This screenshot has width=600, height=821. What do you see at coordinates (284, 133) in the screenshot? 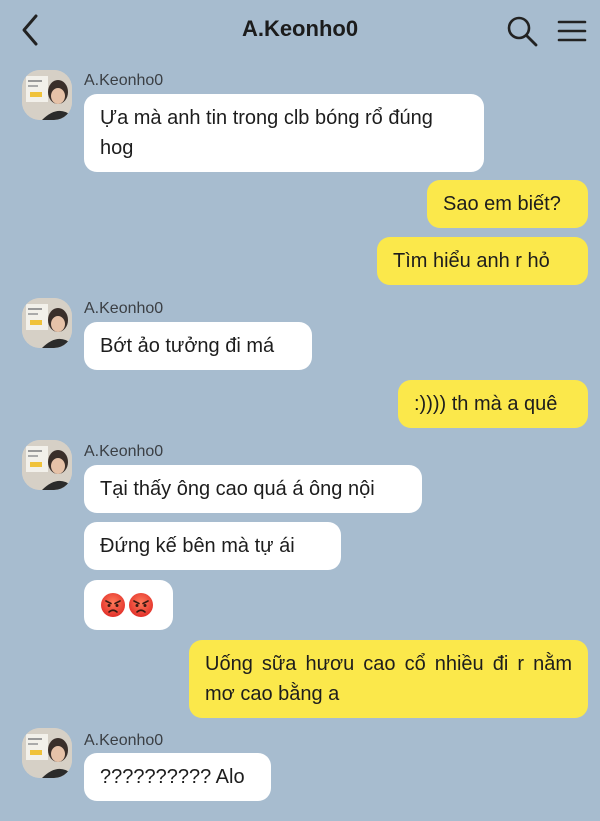
I see `message-bubble-incoming: Ựa mà anh tin trong clb bóng rổ đúng hog` at bounding box center [284, 133].